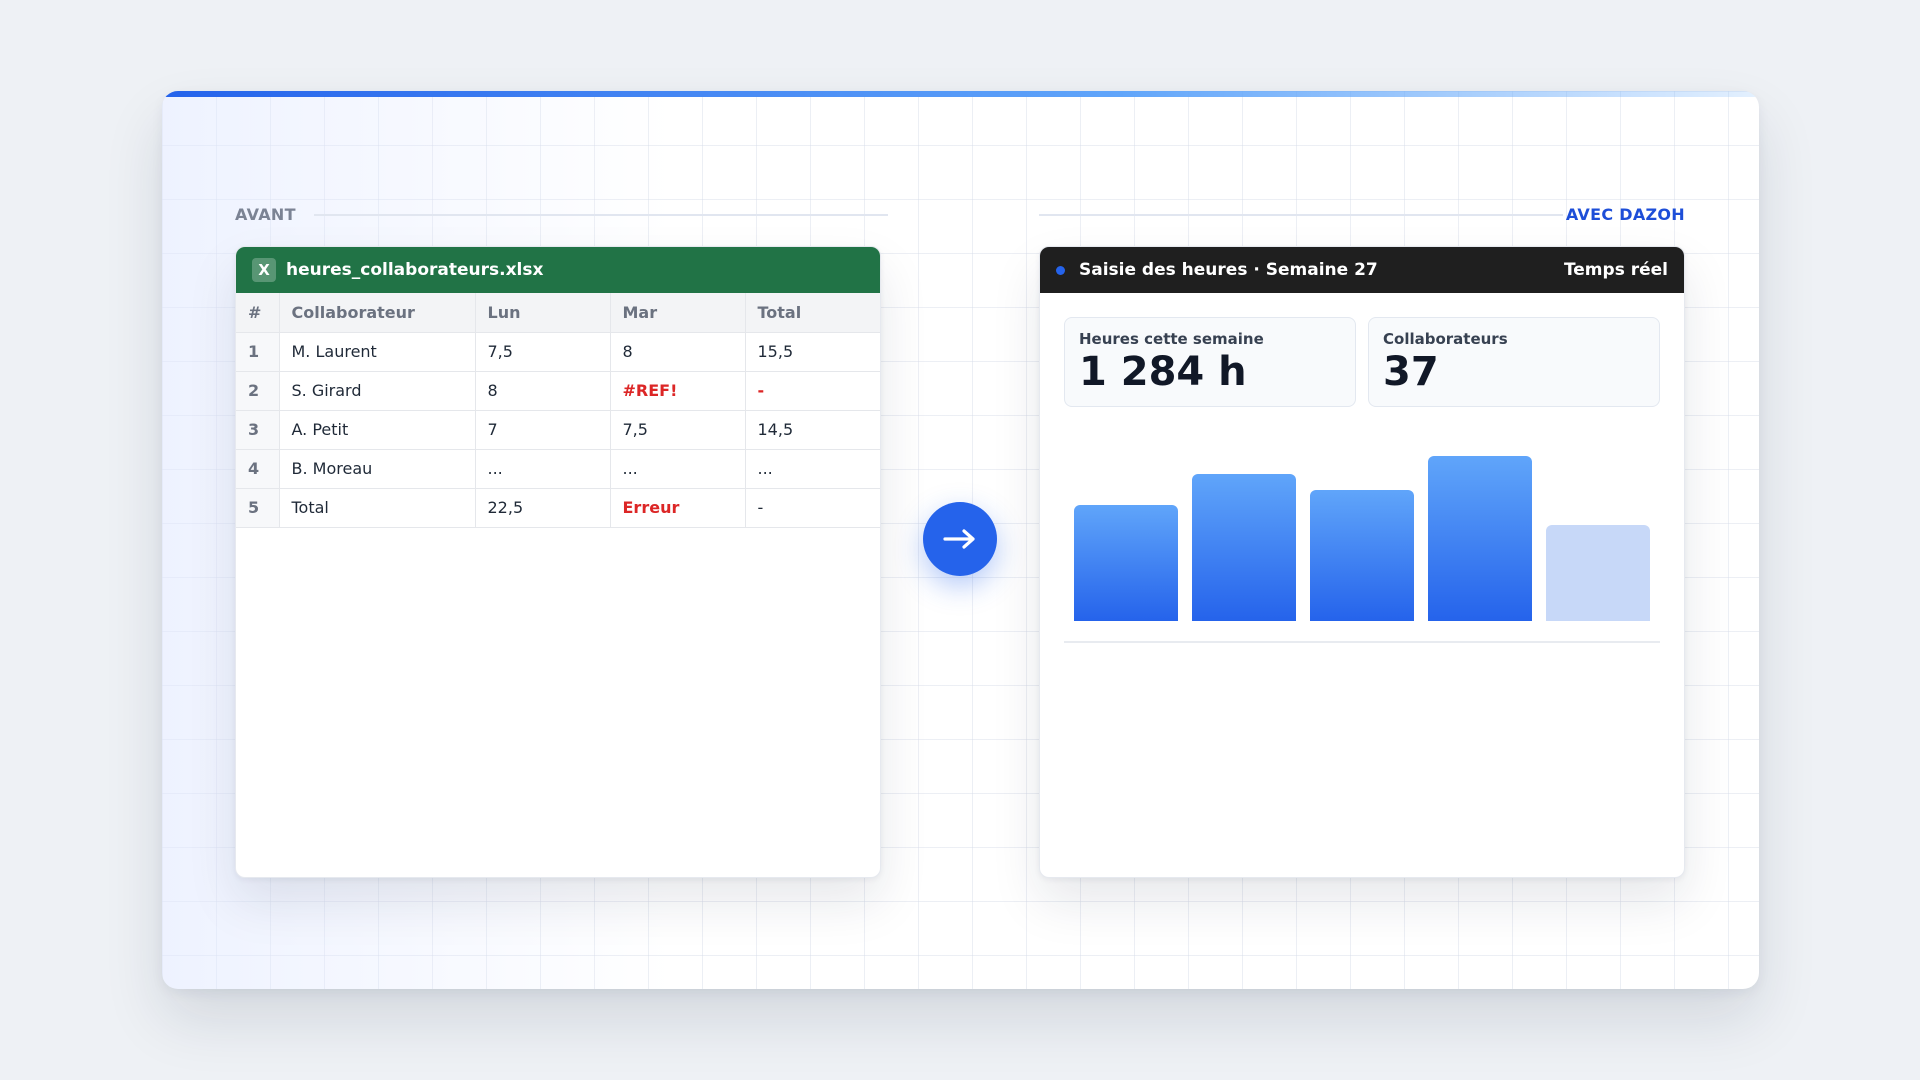 This screenshot has height=1080, width=1920. Describe the element at coordinates (678, 430) in the screenshot. I see `cell-mar: 7,5` at that location.